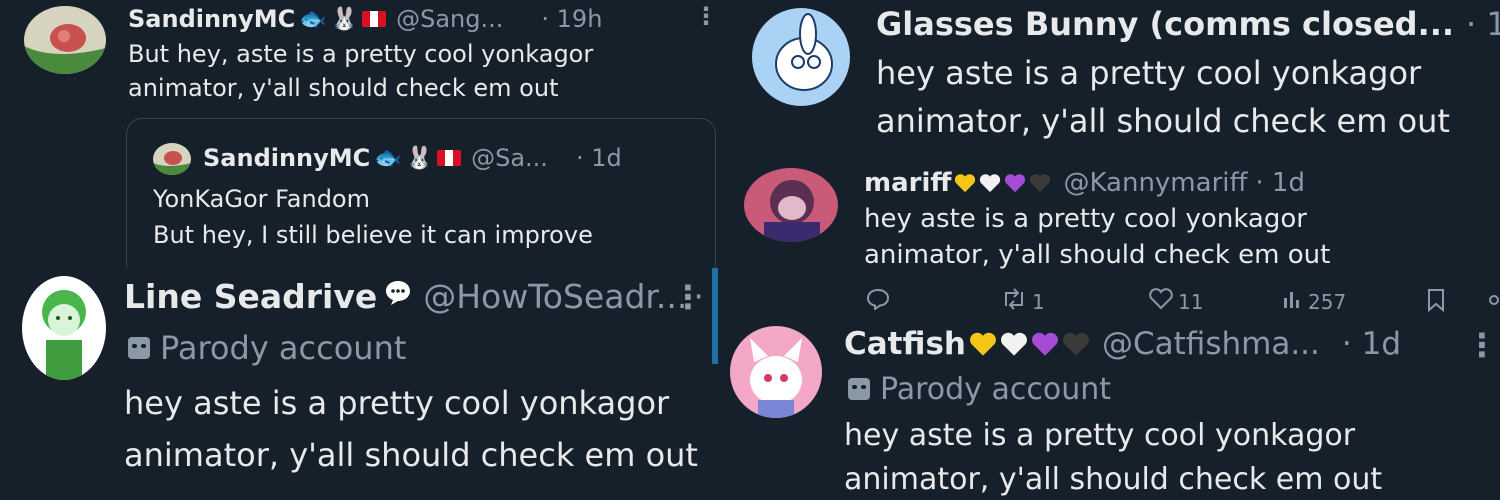 The width and height of the screenshot is (1500, 500). What do you see at coordinates (250, 296) in the screenshot?
I see `author-name: Line Seadrive` at bounding box center [250, 296].